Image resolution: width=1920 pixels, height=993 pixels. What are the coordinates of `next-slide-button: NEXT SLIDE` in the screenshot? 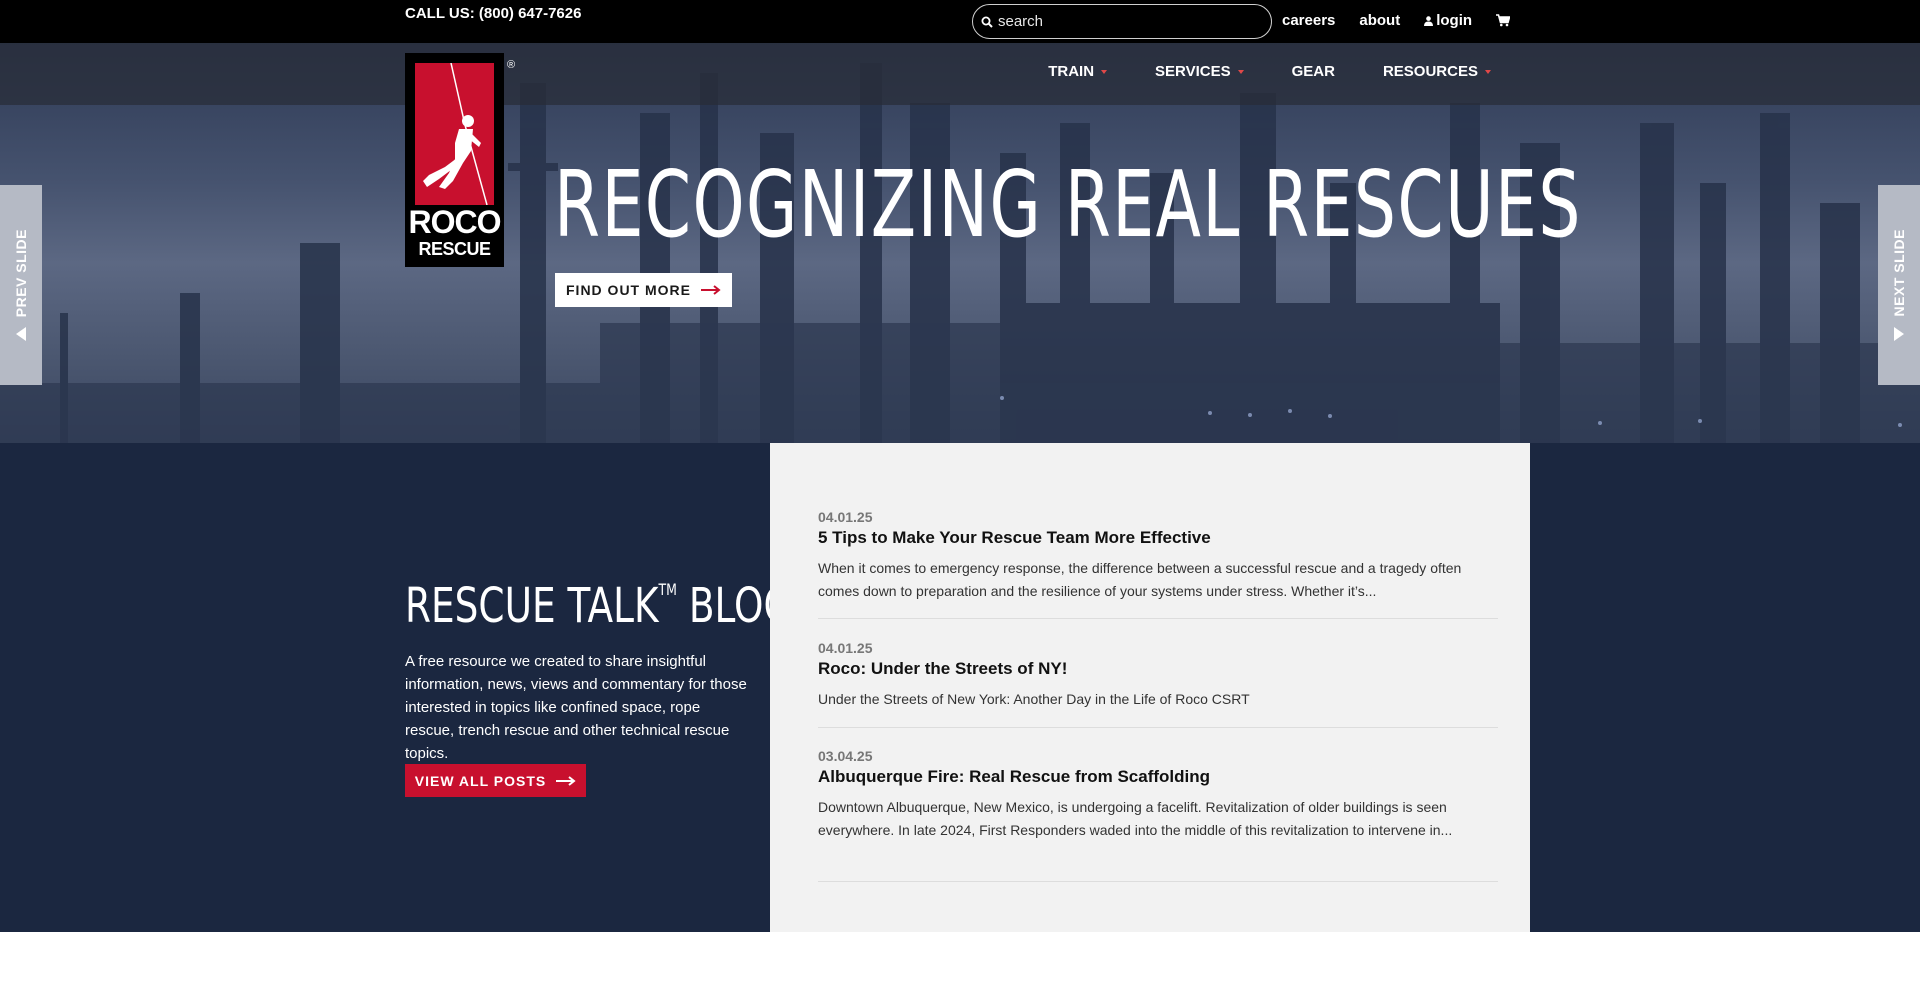 It's located at (1899, 285).